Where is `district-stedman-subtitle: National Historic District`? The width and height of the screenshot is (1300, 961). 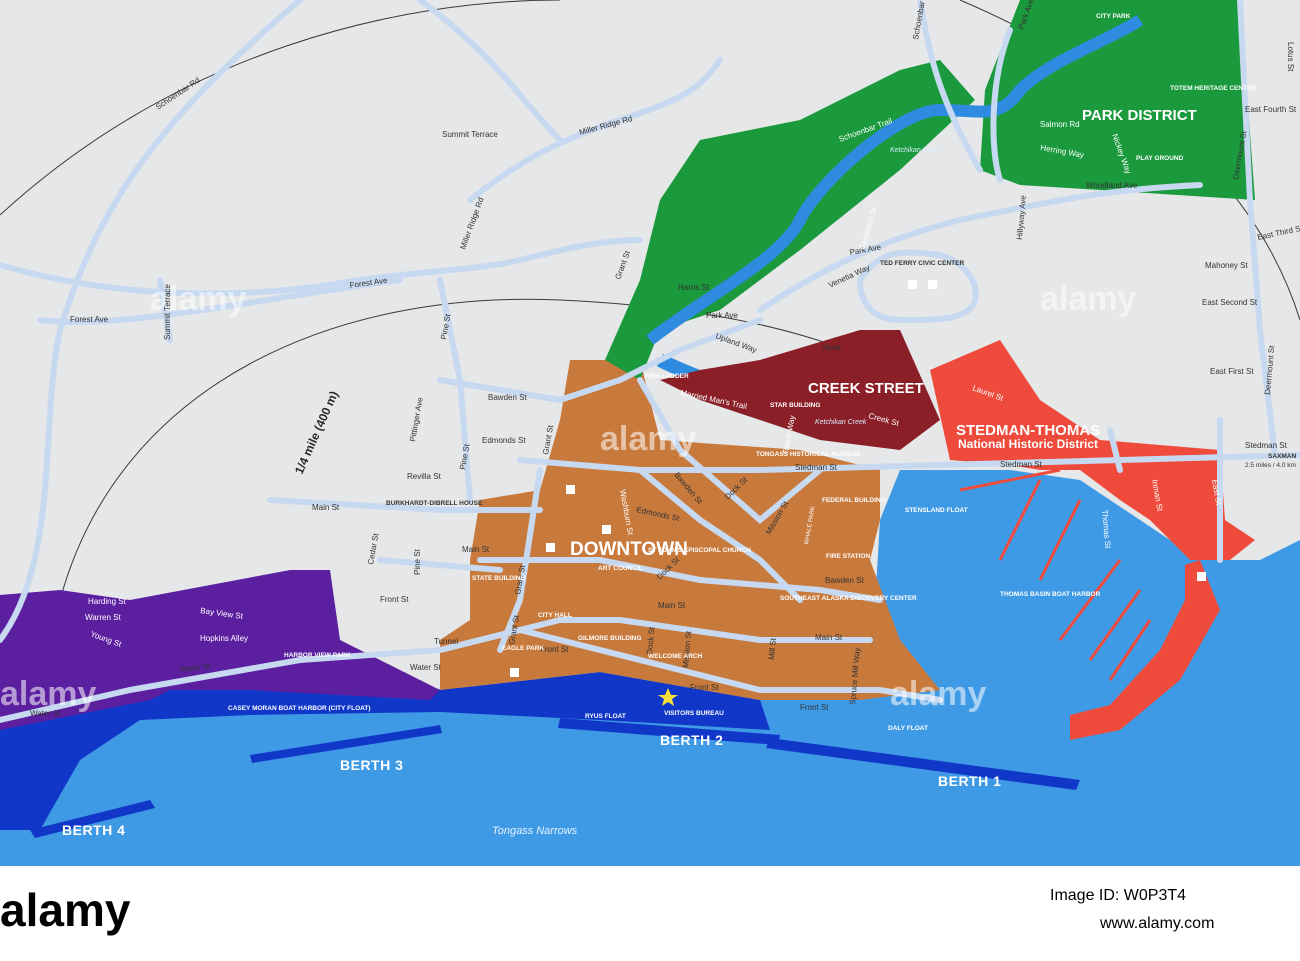 district-stedman-subtitle: National Historic District is located at coordinates (1028, 444).